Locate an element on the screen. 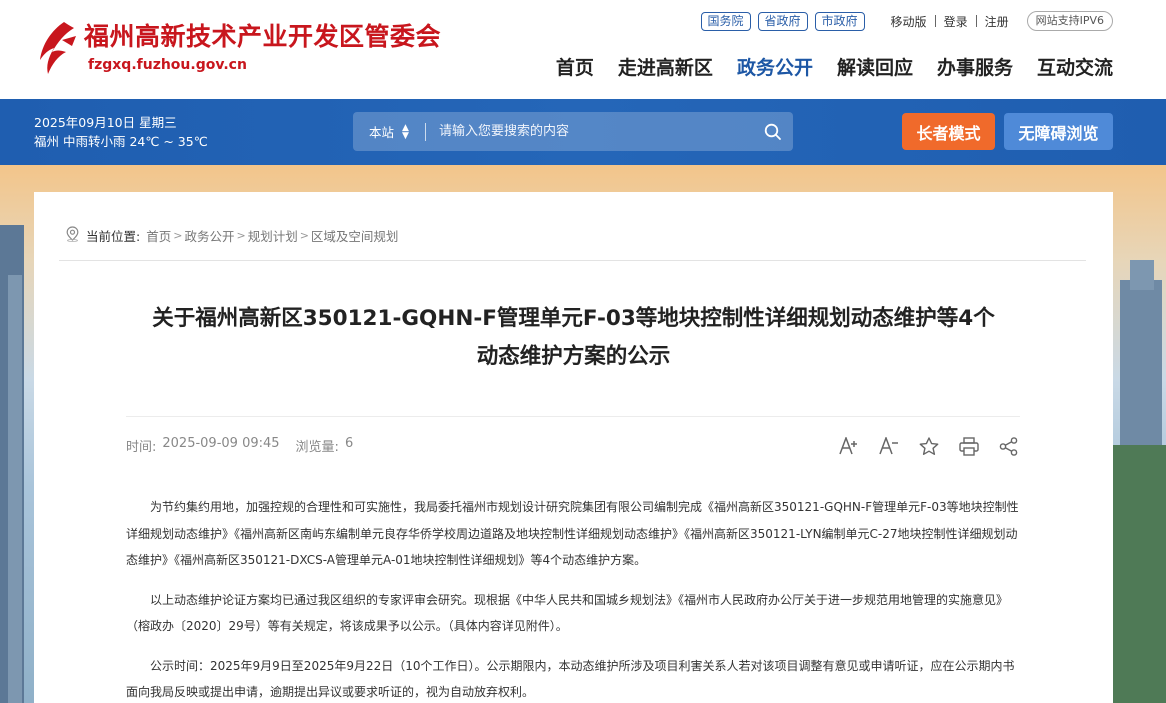 This screenshot has width=1166, height=703. article-title-line2: 动态维护方案的公示 is located at coordinates (573, 356).